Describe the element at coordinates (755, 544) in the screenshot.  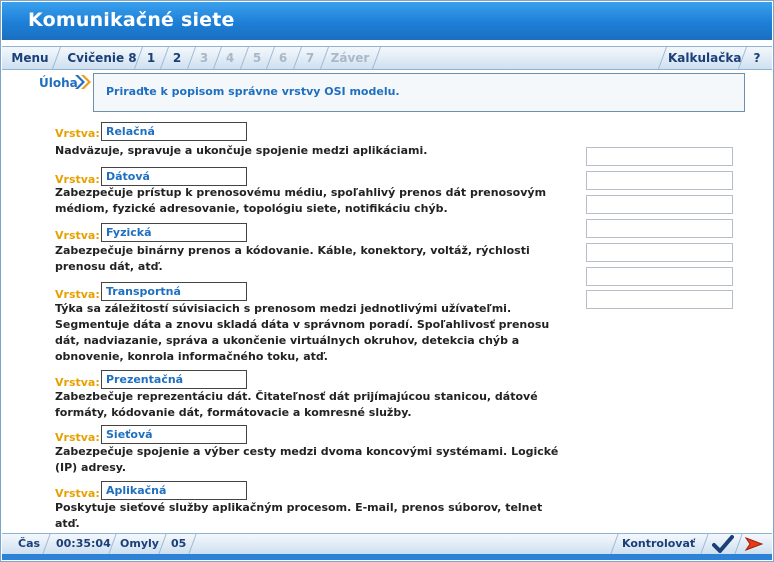
I see `next-arrow-icon` at that location.